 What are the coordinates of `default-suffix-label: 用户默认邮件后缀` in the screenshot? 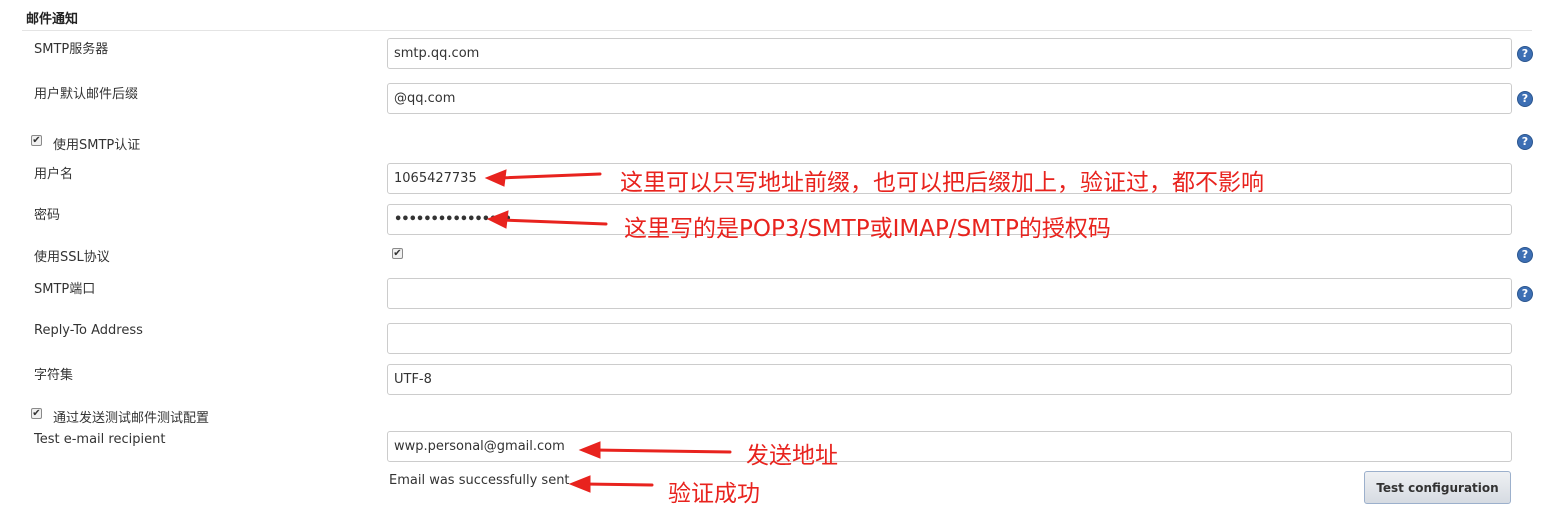 It's located at (86, 94).